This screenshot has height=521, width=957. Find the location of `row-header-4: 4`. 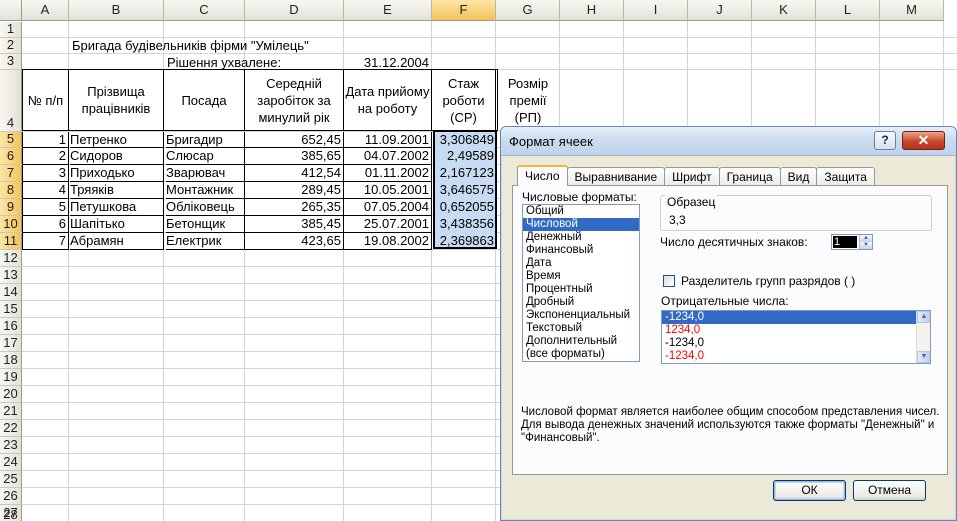

row-header-4: 4 is located at coordinates (11, 101).